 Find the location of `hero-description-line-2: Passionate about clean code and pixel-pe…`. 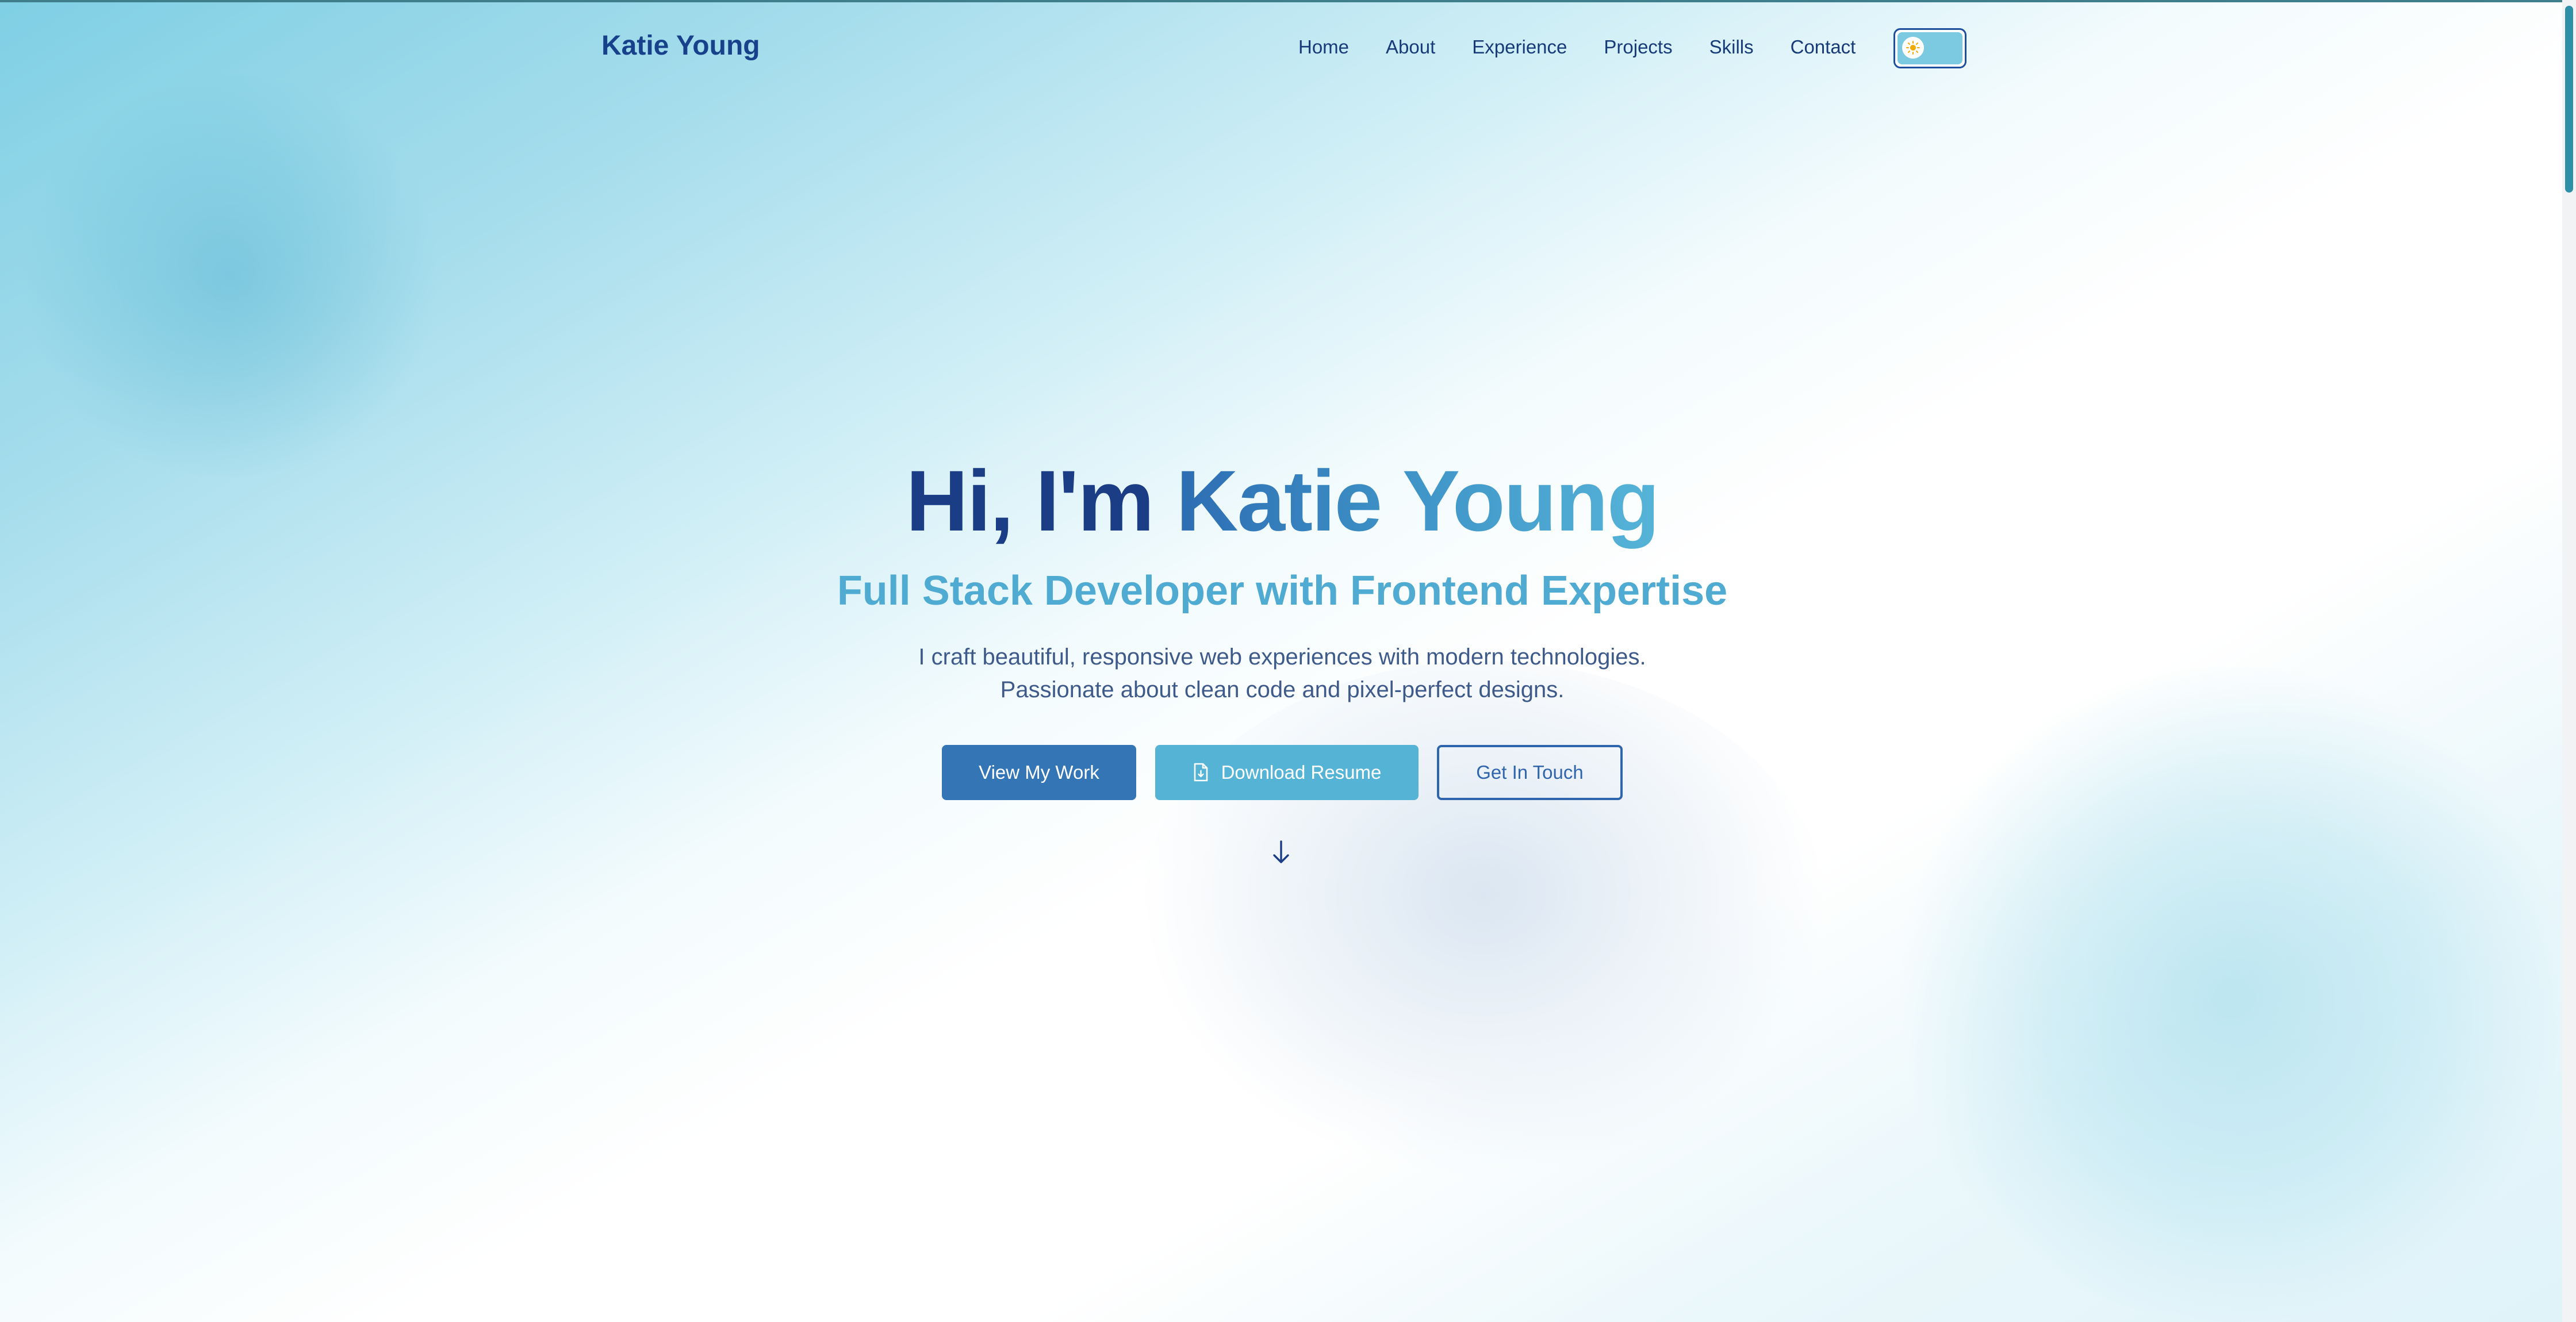

hero-description-line-2: Passionate about clean code and pixel-pe… is located at coordinates (1282, 689).